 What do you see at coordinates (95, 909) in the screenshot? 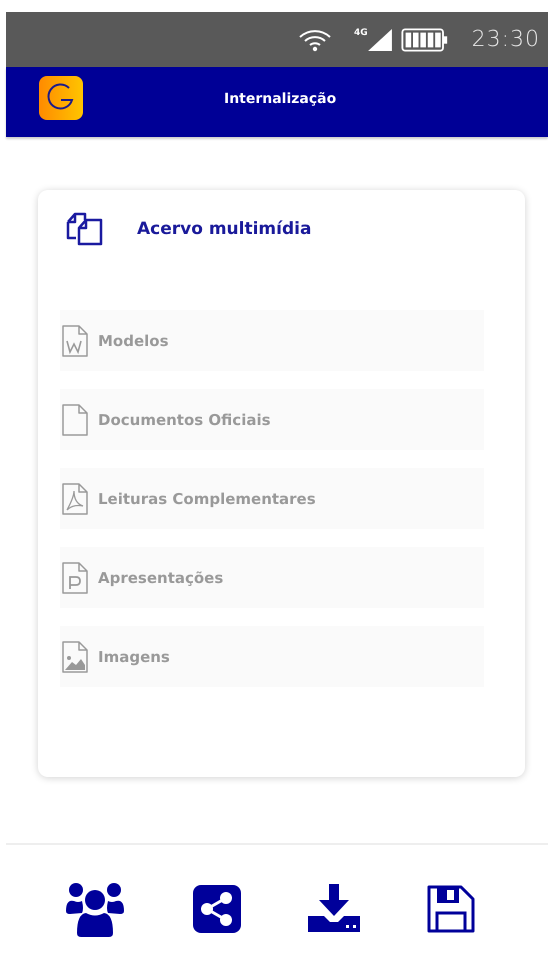
I see `users-icon` at bounding box center [95, 909].